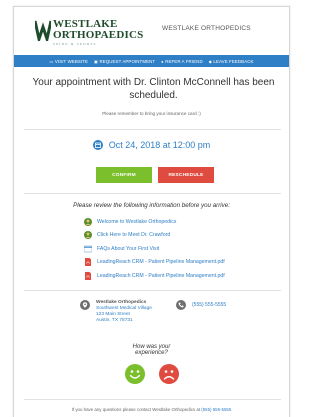 The width and height of the screenshot is (320, 417). What do you see at coordinates (88, 249) in the screenshot?
I see `document-icon` at bounding box center [88, 249].